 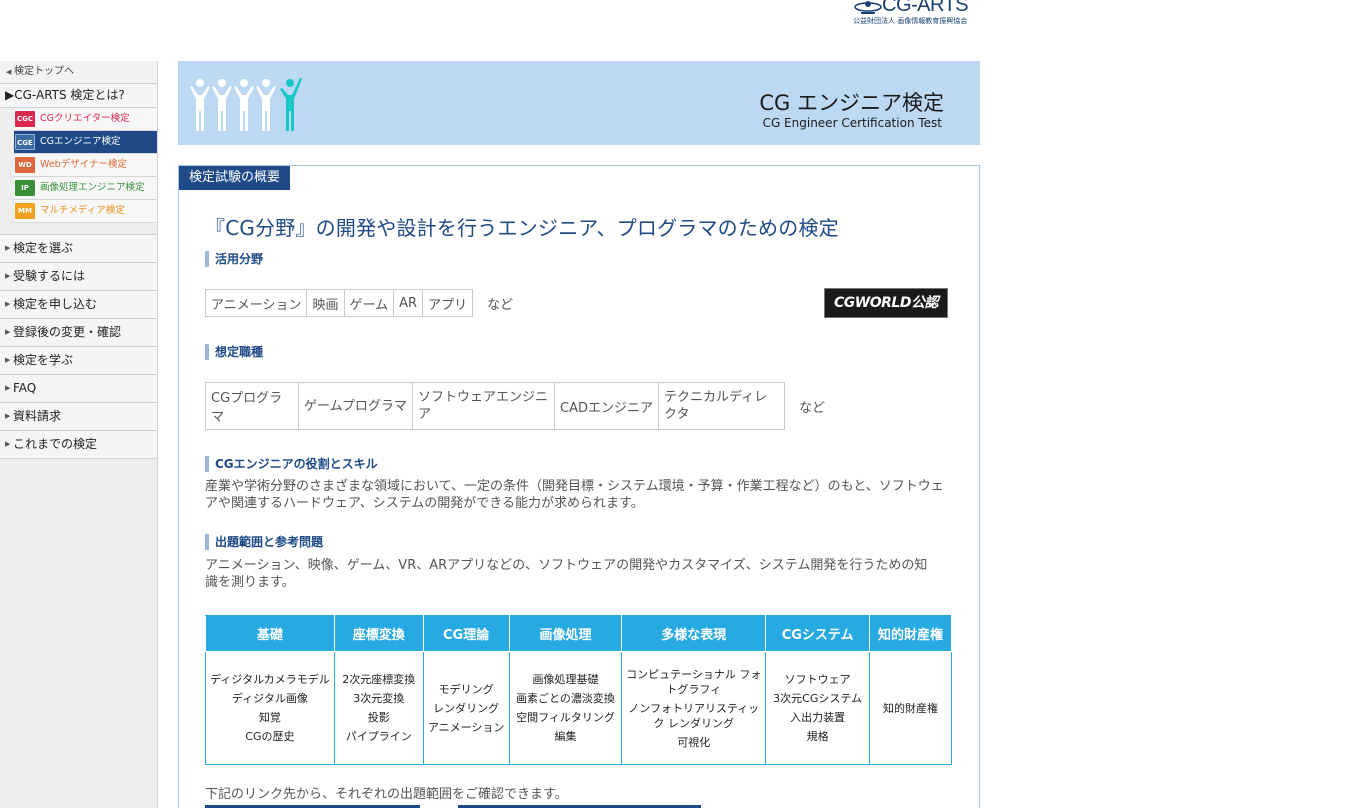 What do you see at coordinates (818, 708) in the screenshot?
I see `category-cell: ソフトウェア 3次元CGシステム 入出力装置 規格` at bounding box center [818, 708].